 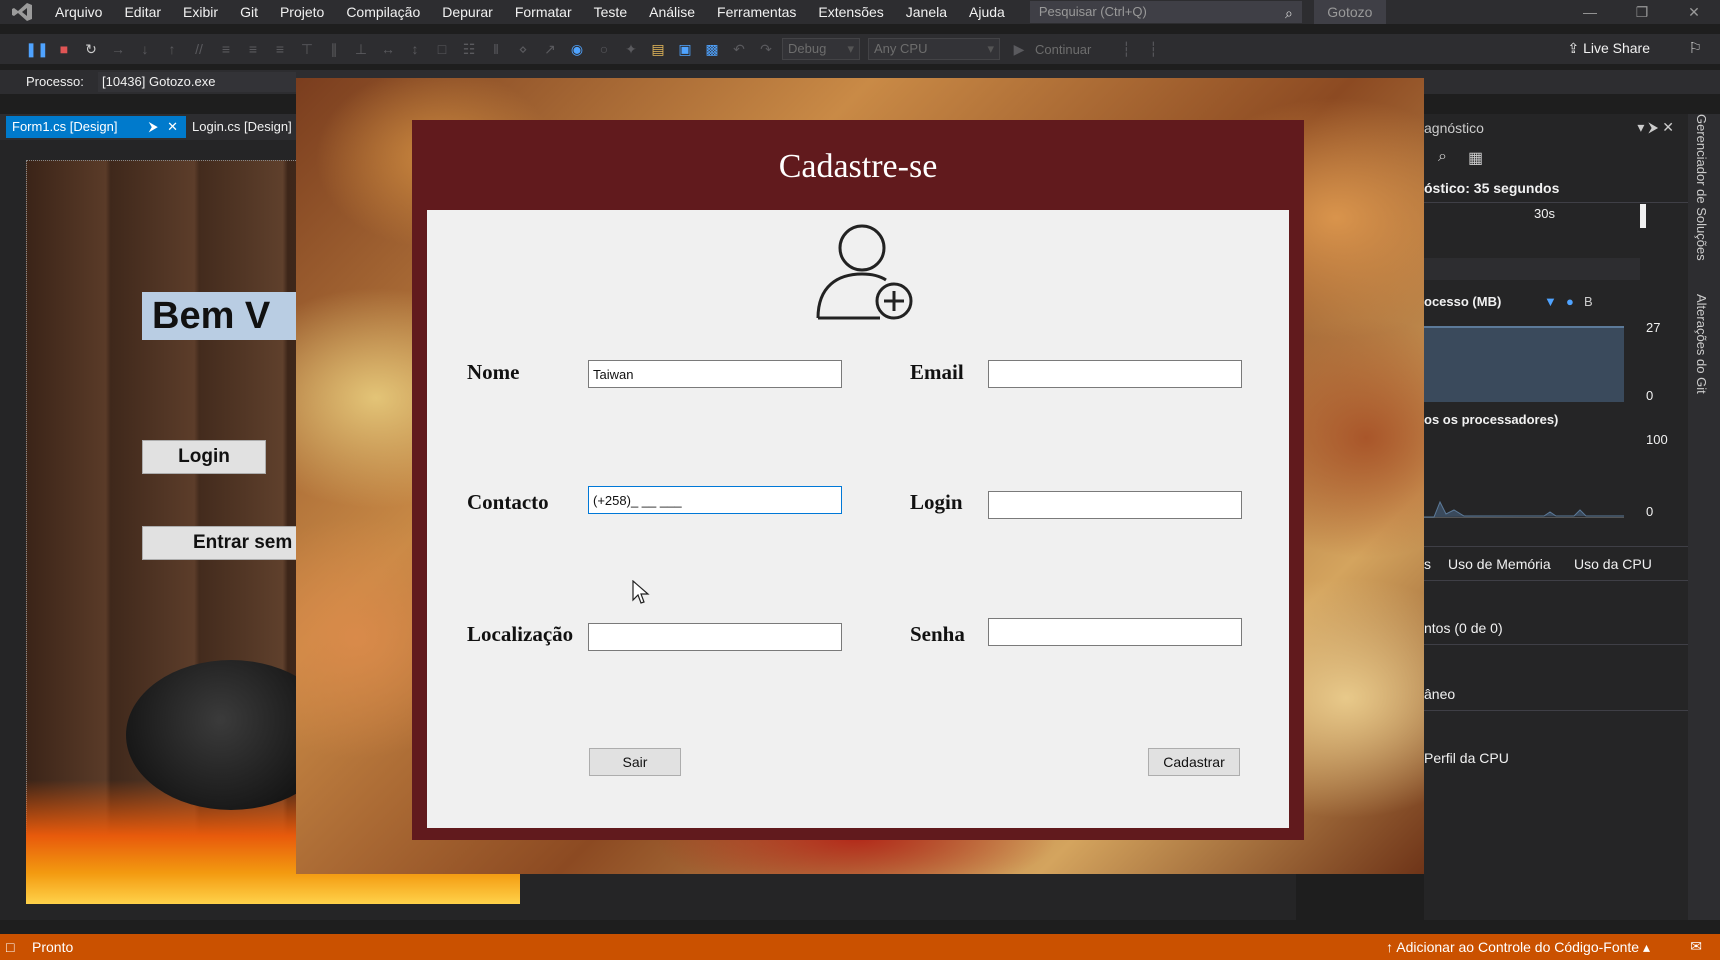 What do you see at coordinates (1556, 580) in the screenshot?
I see `tab-row-divider` at bounding box center [1556, 580].